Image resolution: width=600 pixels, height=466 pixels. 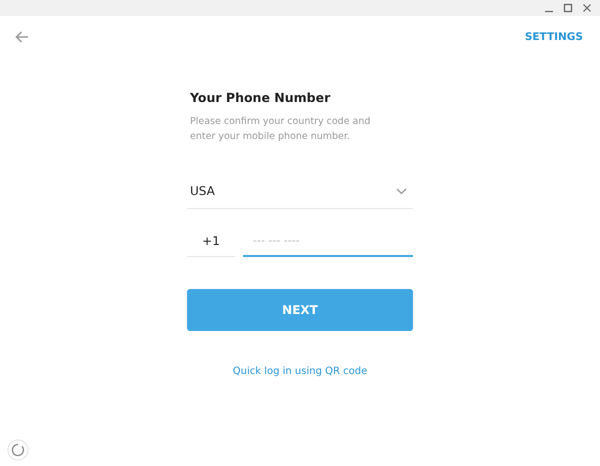 I want to click on back-arrow-icon, so click(x=22, y=37).